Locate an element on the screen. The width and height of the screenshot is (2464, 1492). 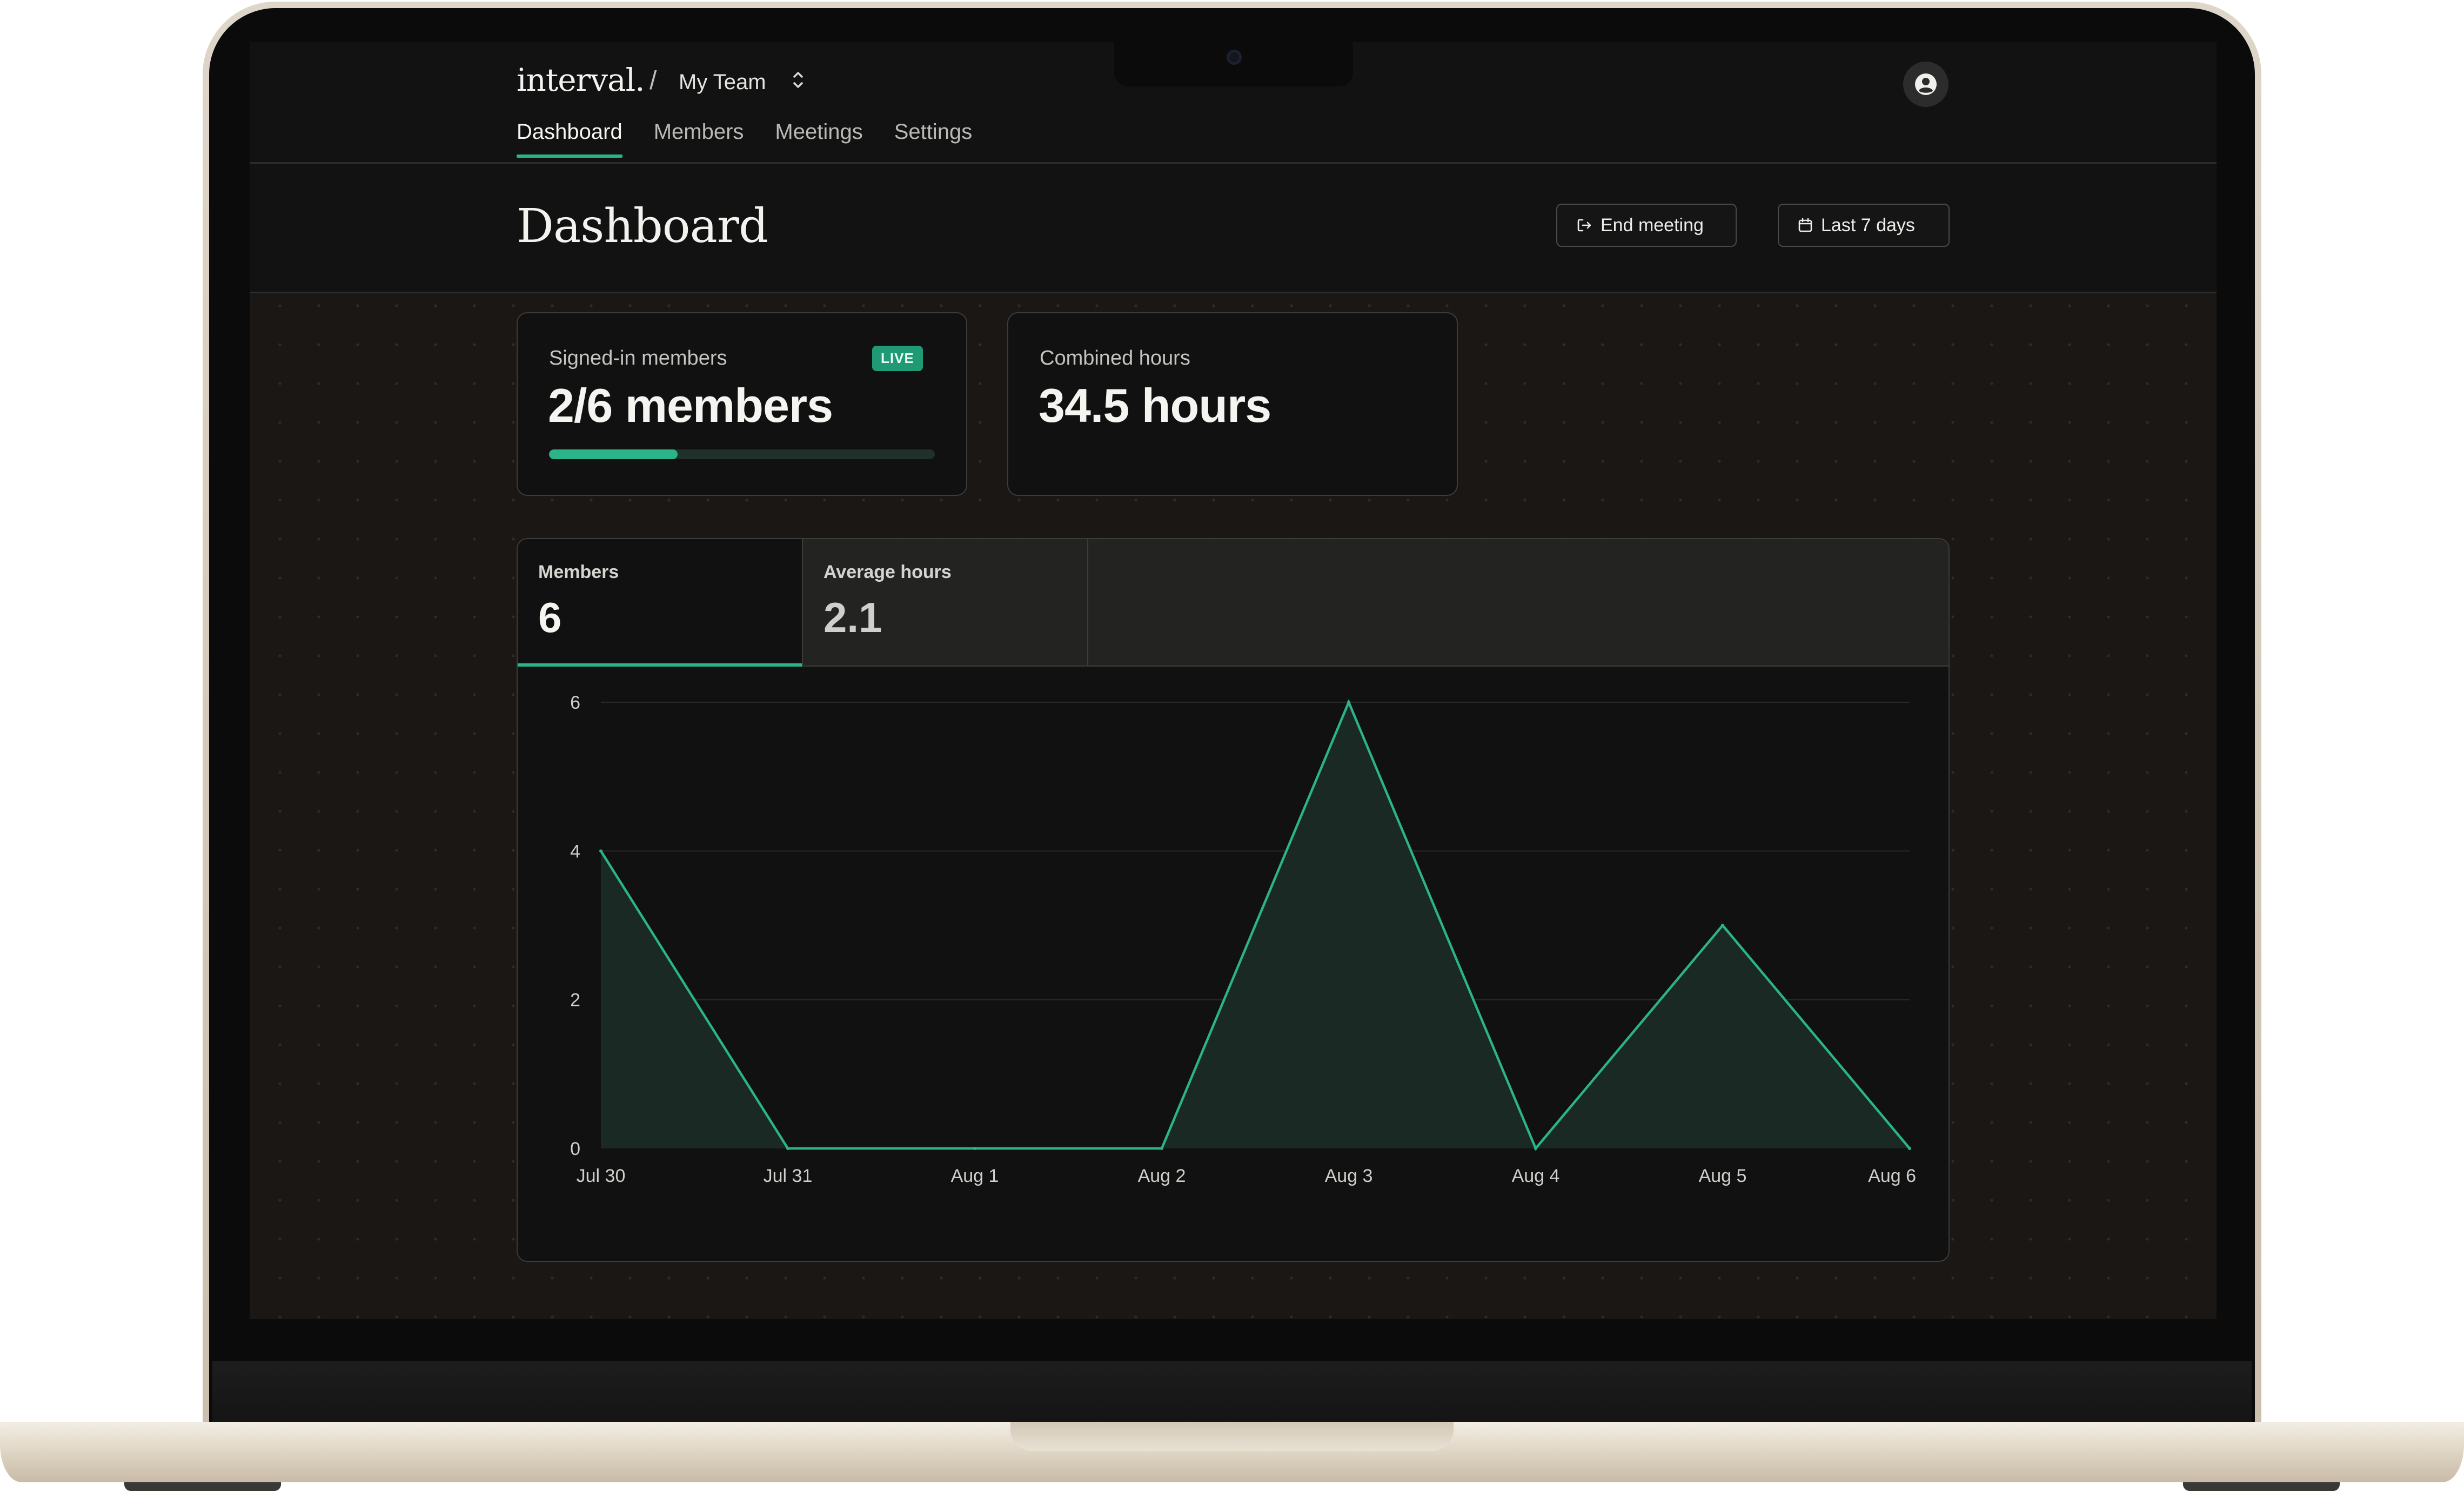
tab-average-hours-value: 2.1 is located at coordinates (852, 617).